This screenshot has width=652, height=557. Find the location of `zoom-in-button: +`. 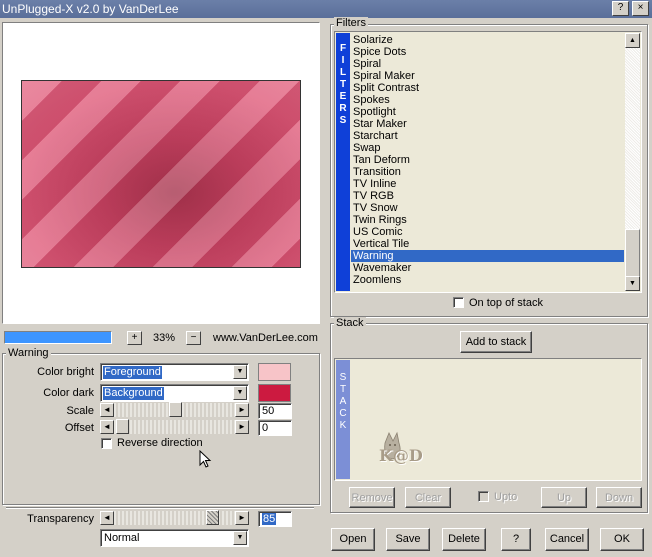

zoom-in-button: + is located at coordinates (134, 338).